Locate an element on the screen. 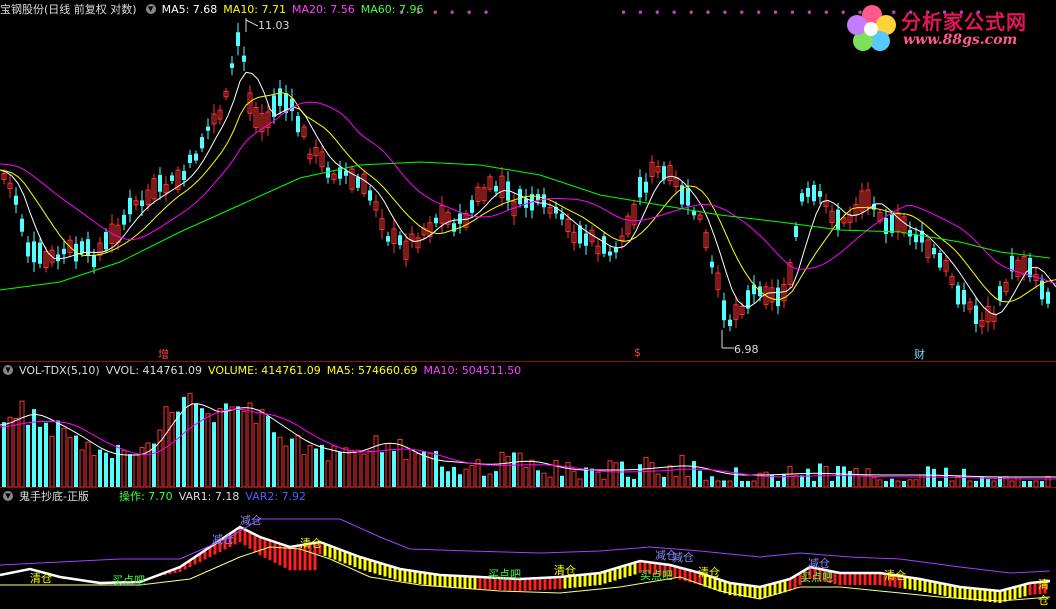 This screenshot has height=609, width=1056. volume-label: VOLUME: 414761.09 is located at coordinates (264, 370).